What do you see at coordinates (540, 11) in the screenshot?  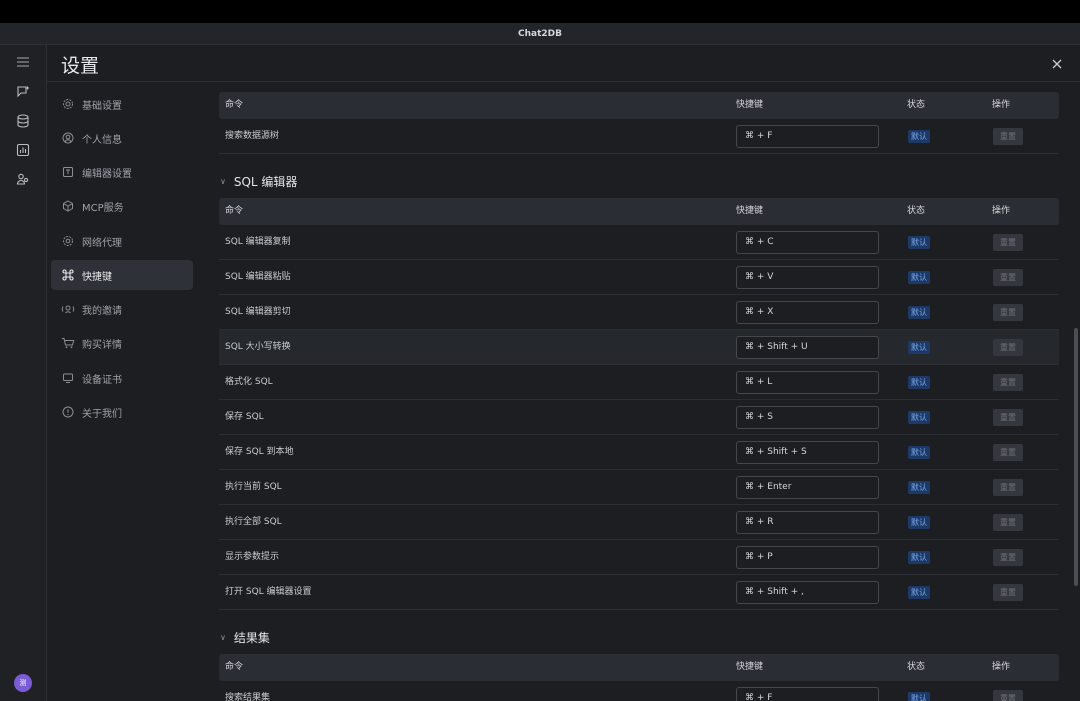 I see `system-top-bar` at bounding box center [540, 11].